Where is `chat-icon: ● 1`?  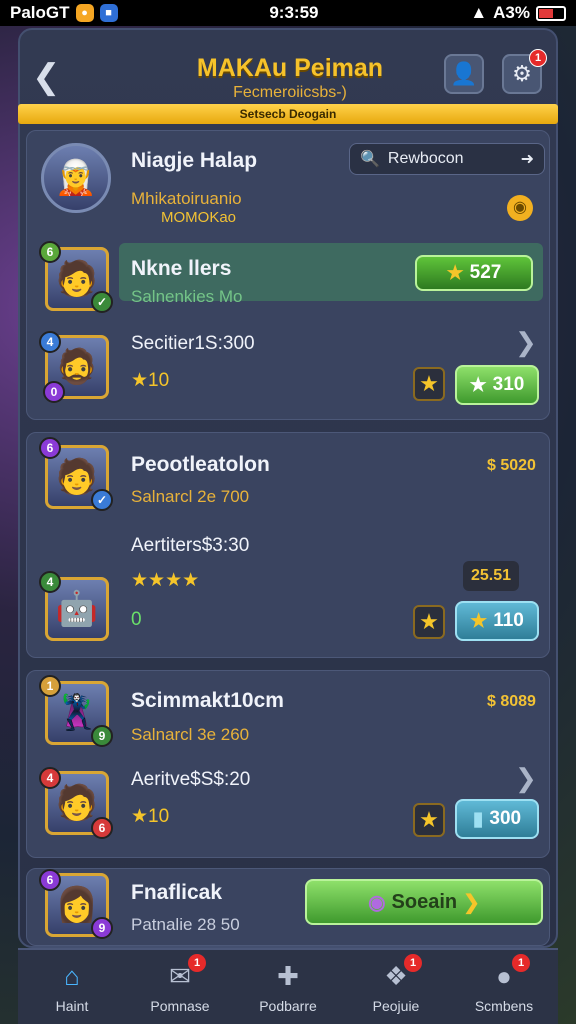 chat-icon: ● 1 is located at coordinates (508, 973).